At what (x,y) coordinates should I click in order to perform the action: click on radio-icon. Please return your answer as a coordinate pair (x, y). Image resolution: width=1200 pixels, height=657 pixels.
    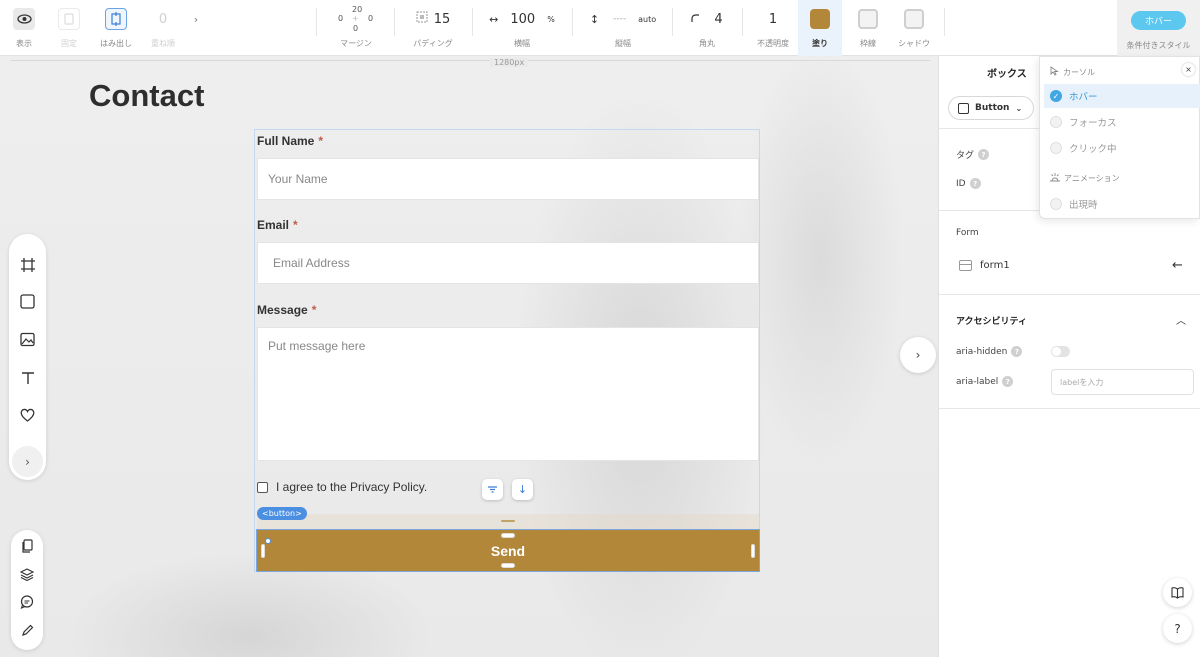
    Looking at the image, I should click on (1056, 148).